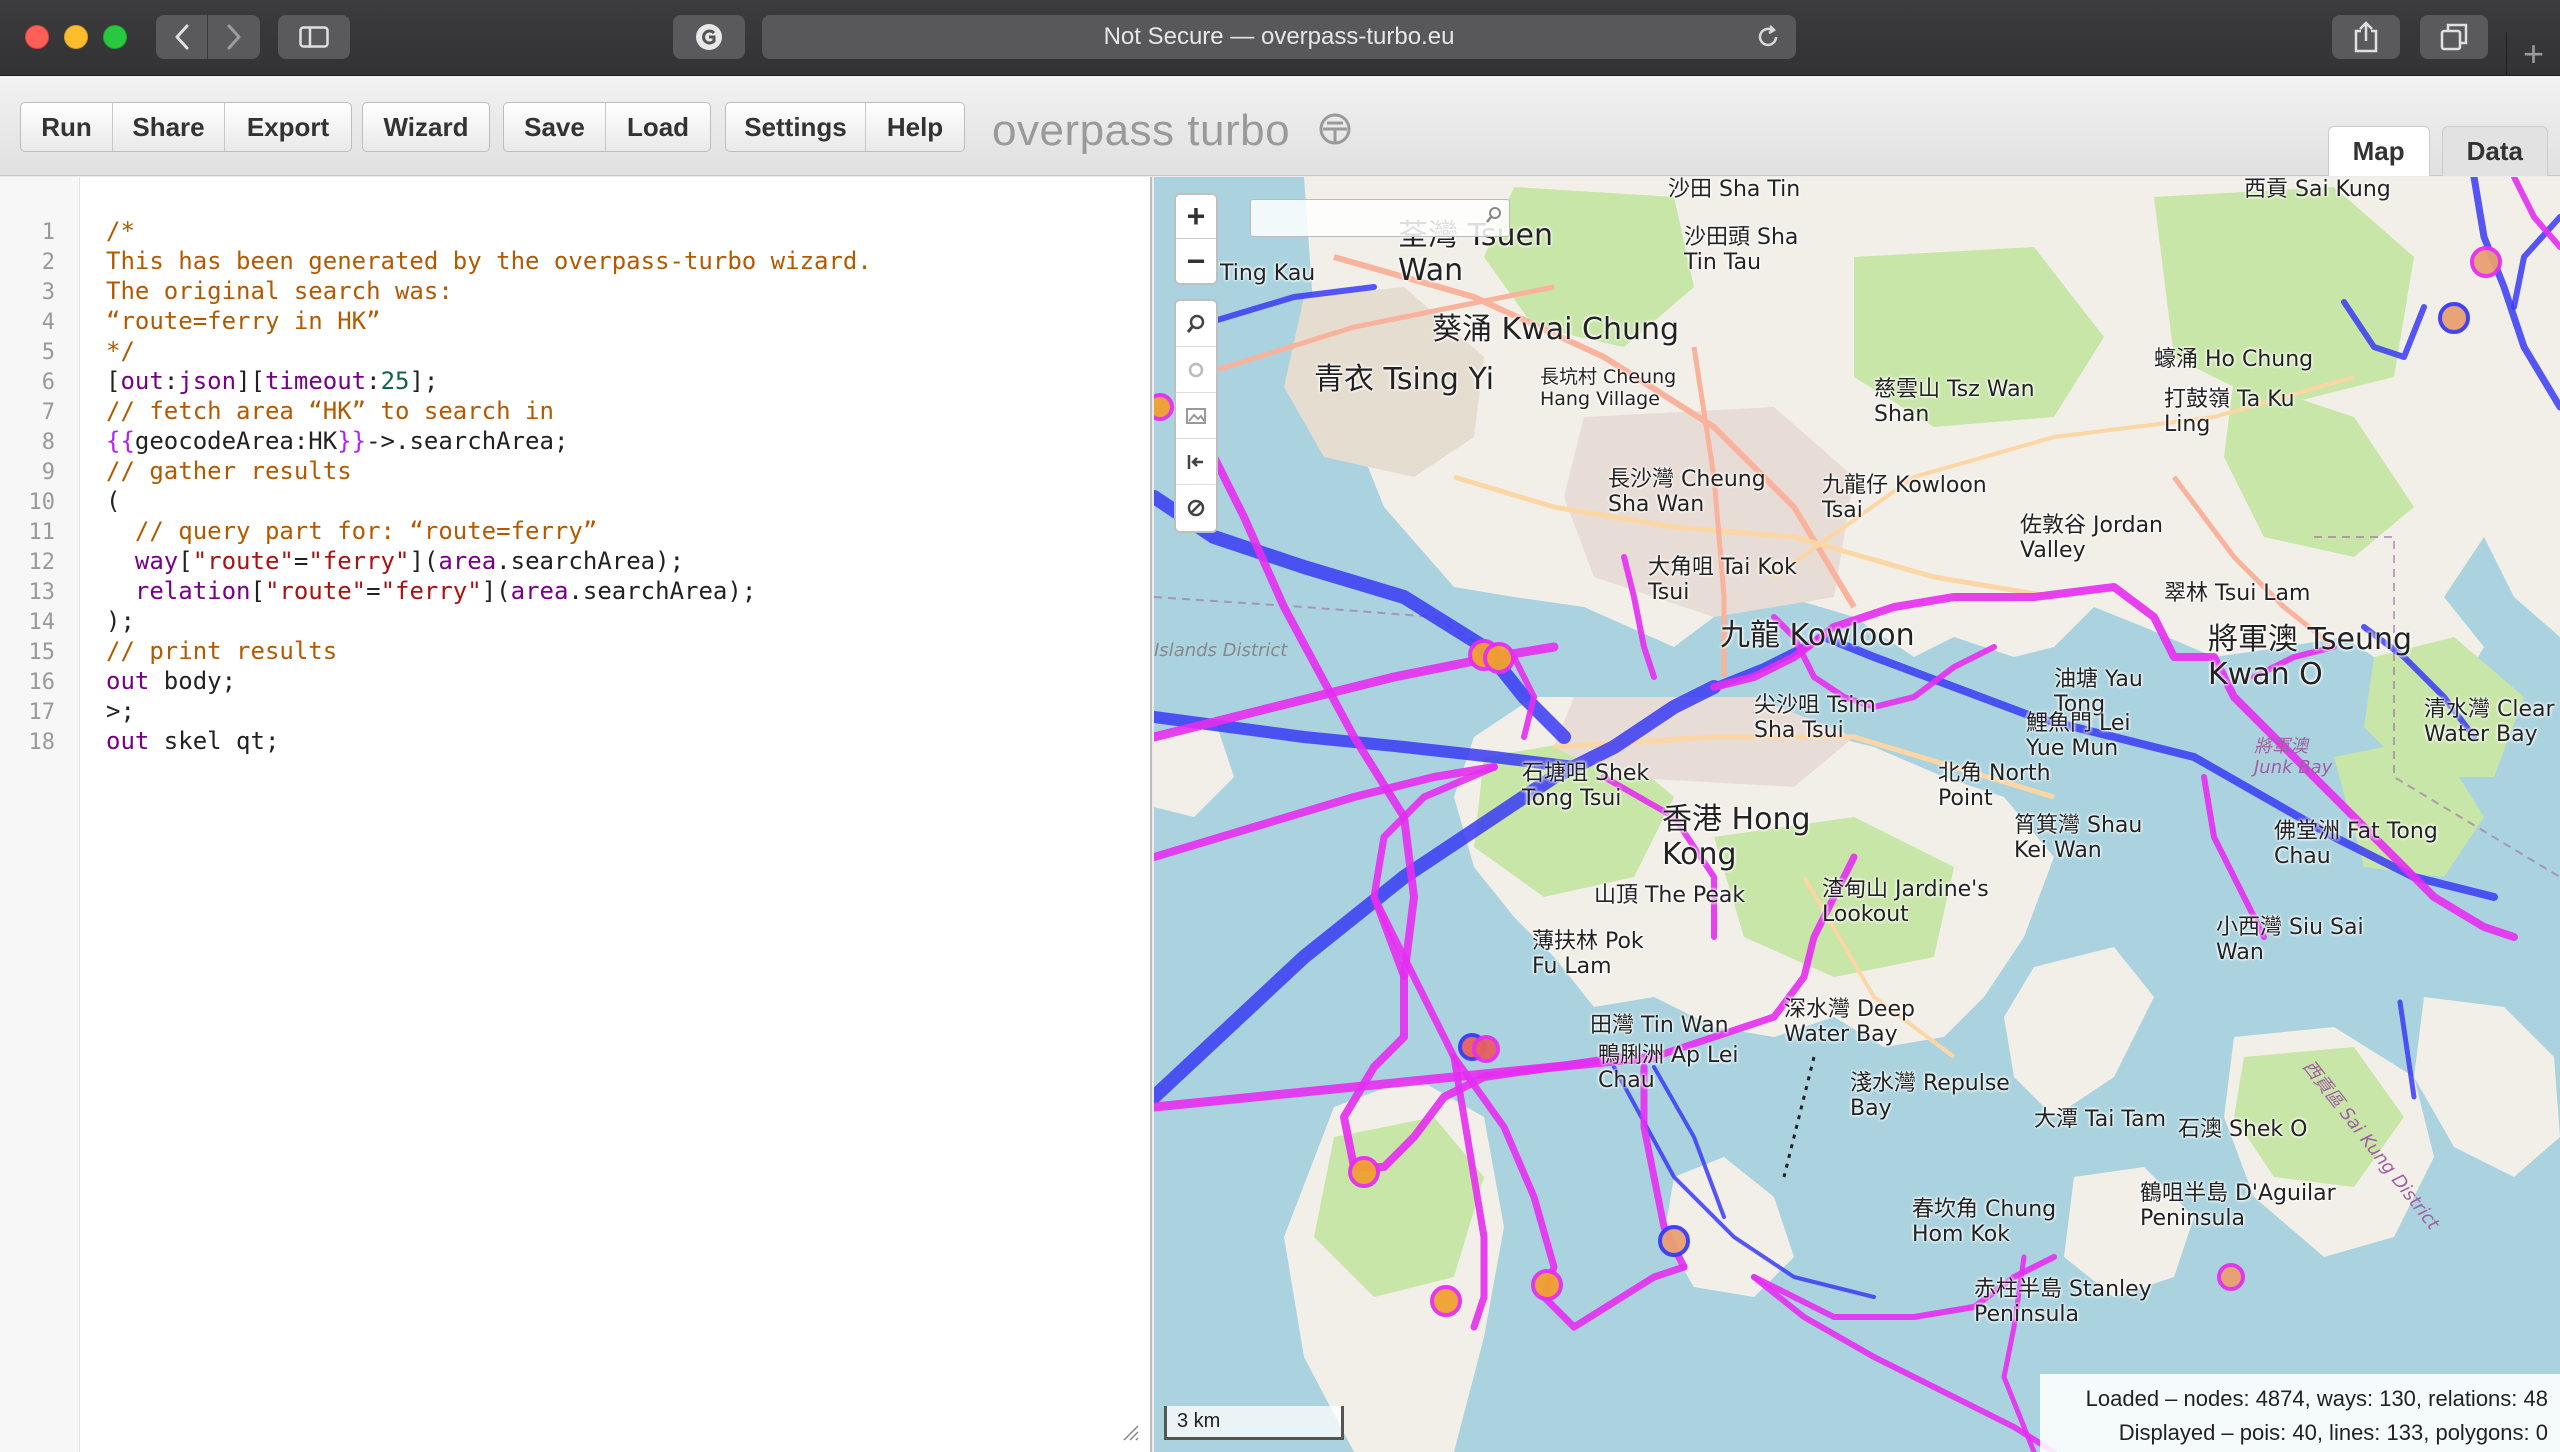  Describe the element at coordinates (42, 712) in the screenshot. I see `line-number: 17` at that location.